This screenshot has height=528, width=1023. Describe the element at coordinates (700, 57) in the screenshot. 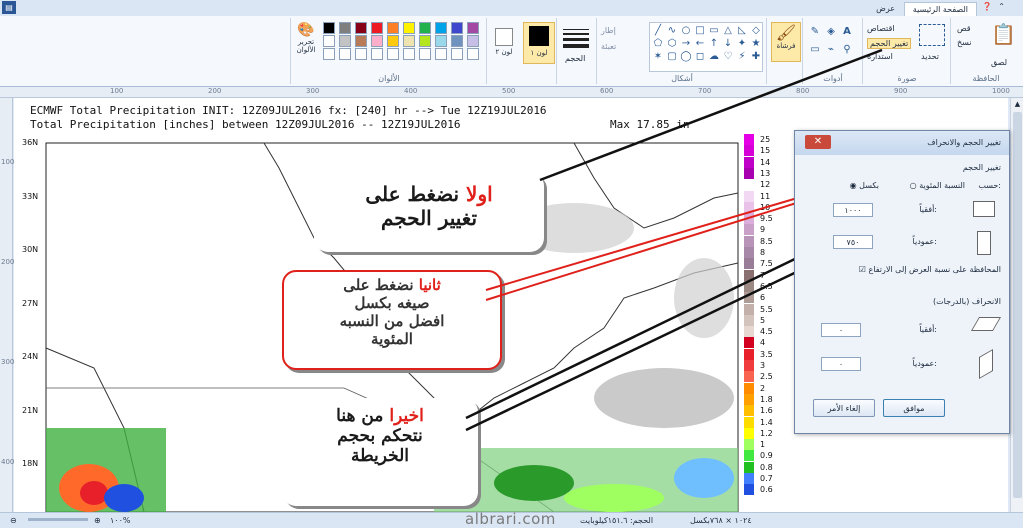

I see `shape-tool-icon: ◻` at that location.